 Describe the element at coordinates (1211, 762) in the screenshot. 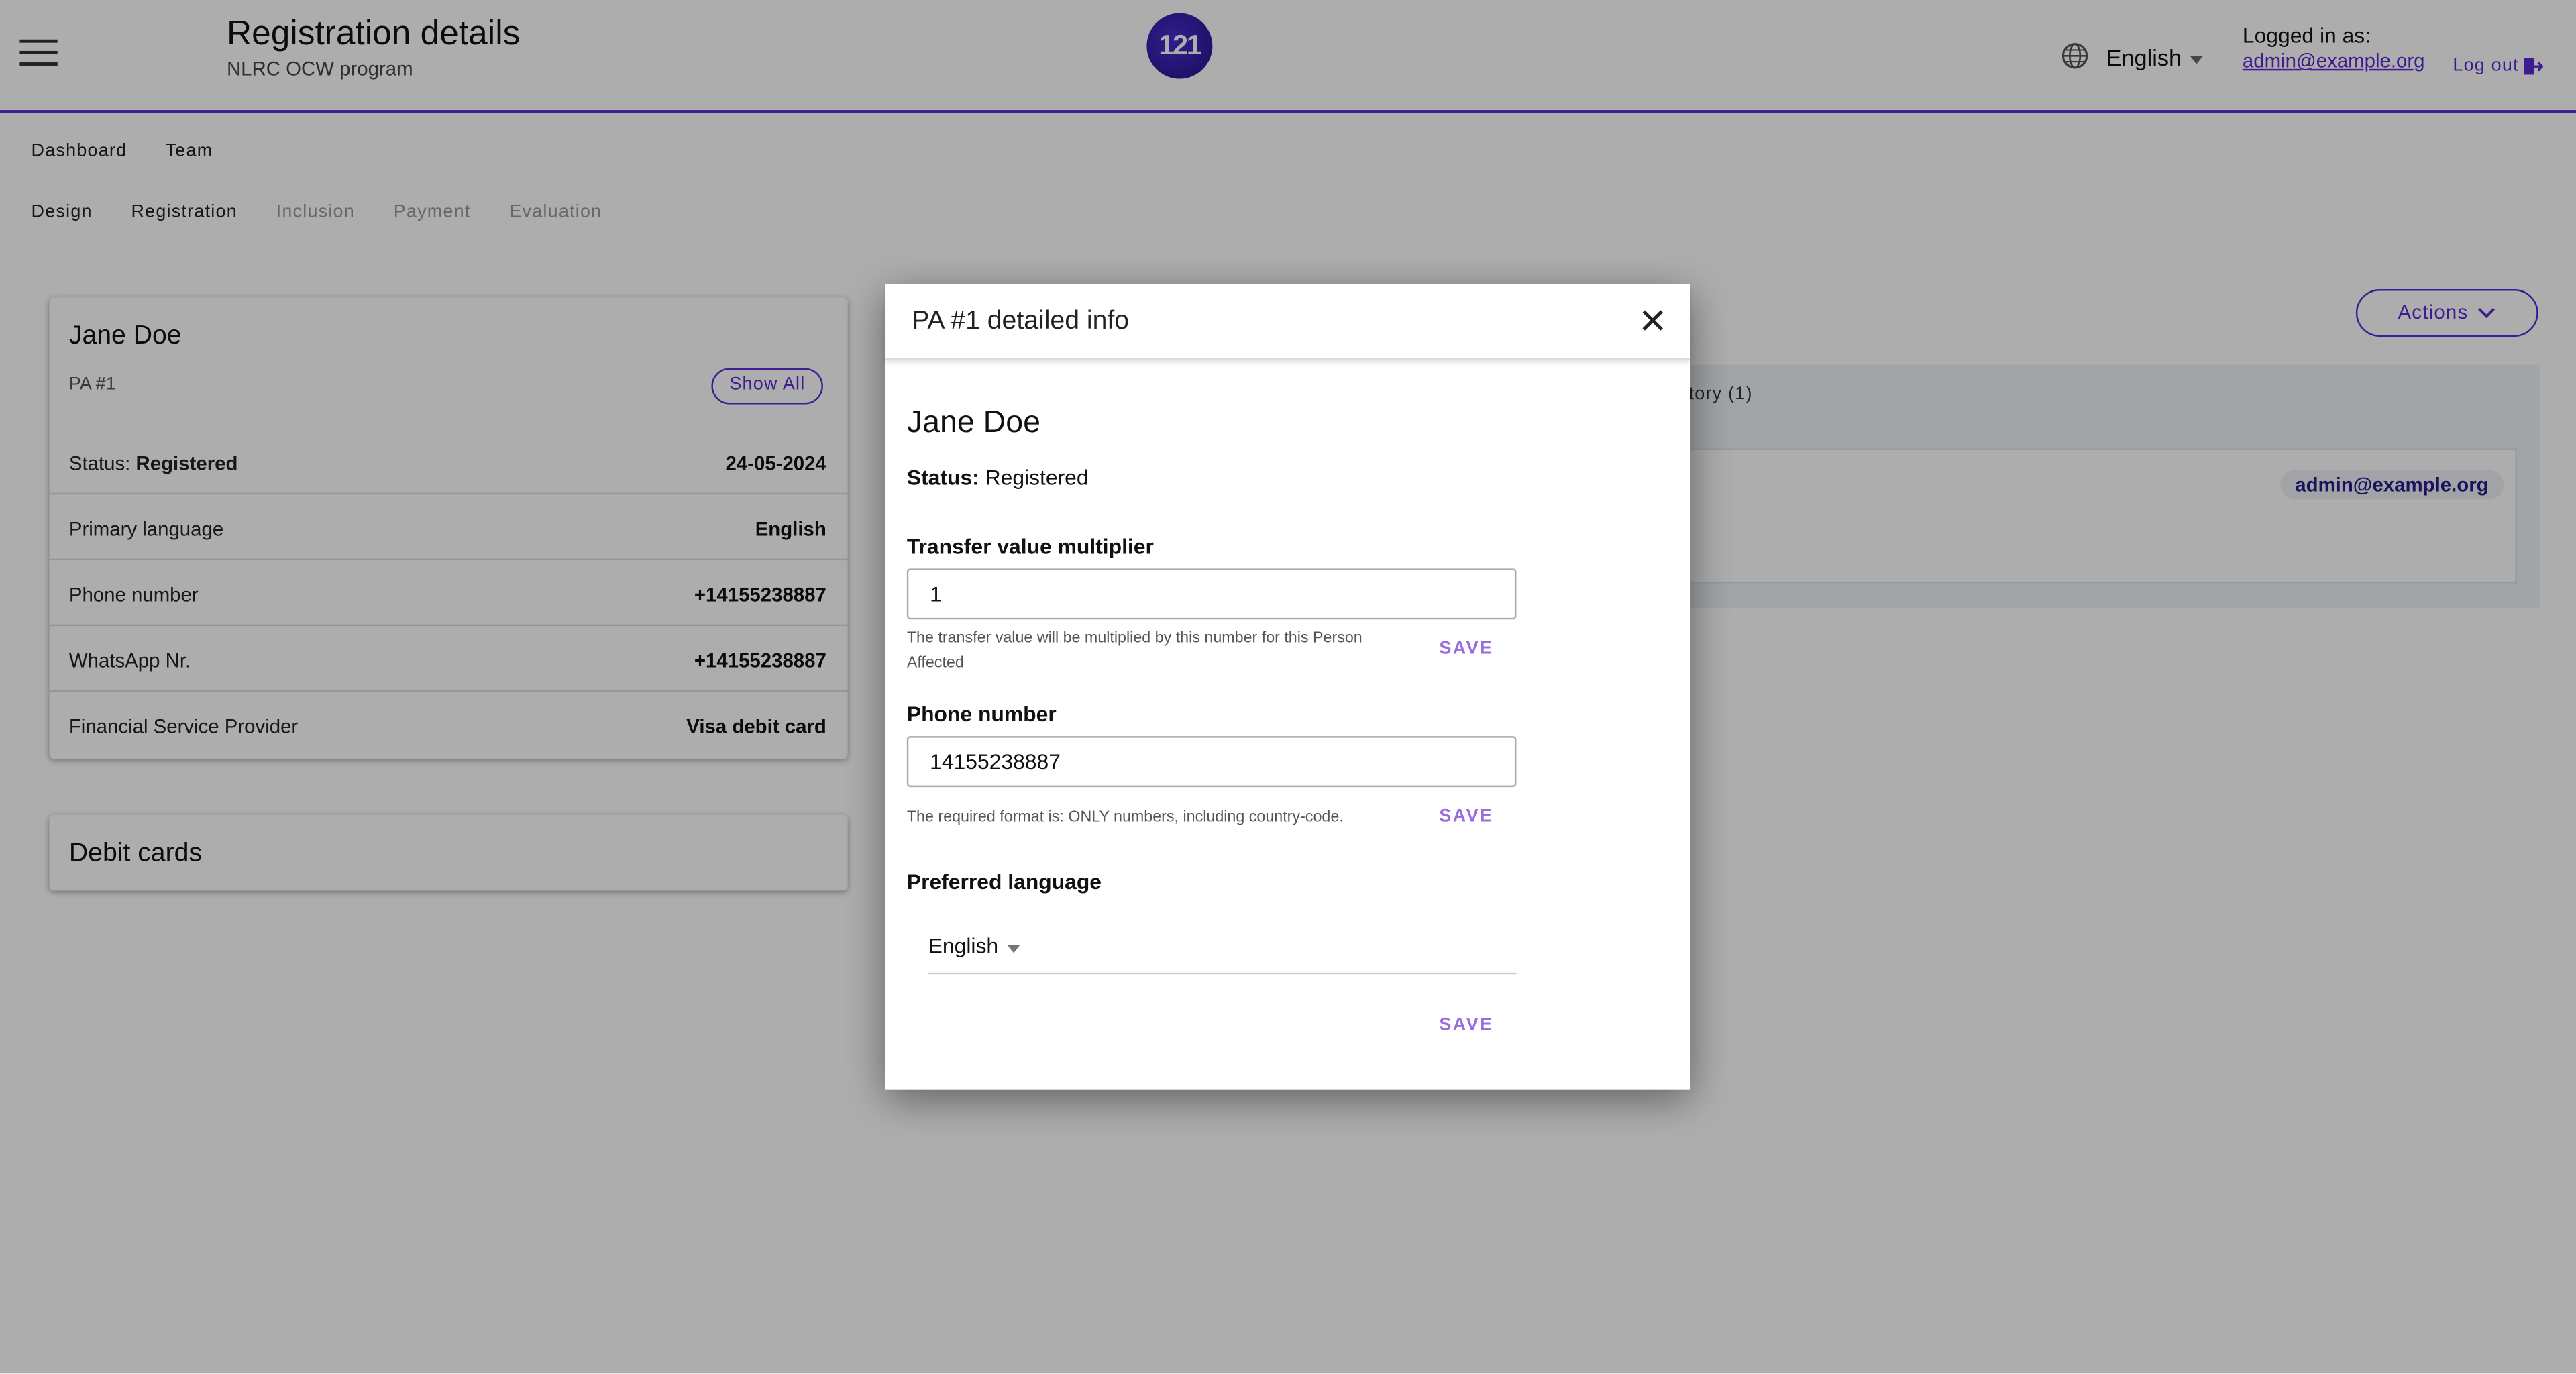

I see `phone-number-input` at that location.